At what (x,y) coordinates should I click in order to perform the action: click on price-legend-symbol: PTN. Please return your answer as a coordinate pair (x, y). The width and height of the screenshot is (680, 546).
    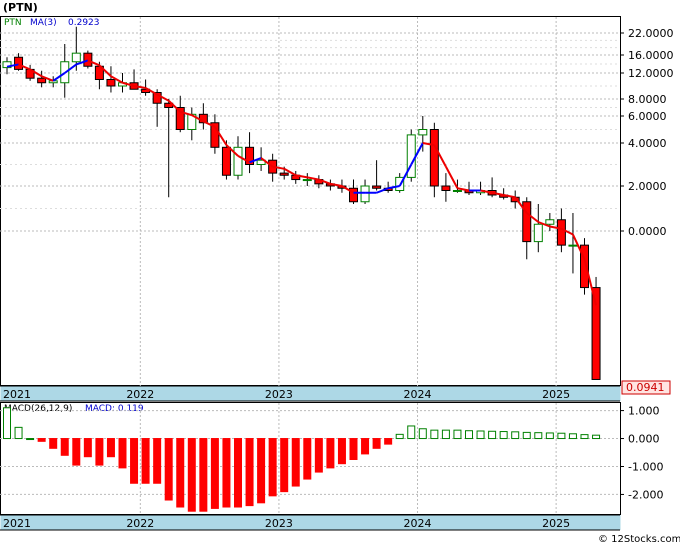
    Looking at the image, I should click on (13, 23).